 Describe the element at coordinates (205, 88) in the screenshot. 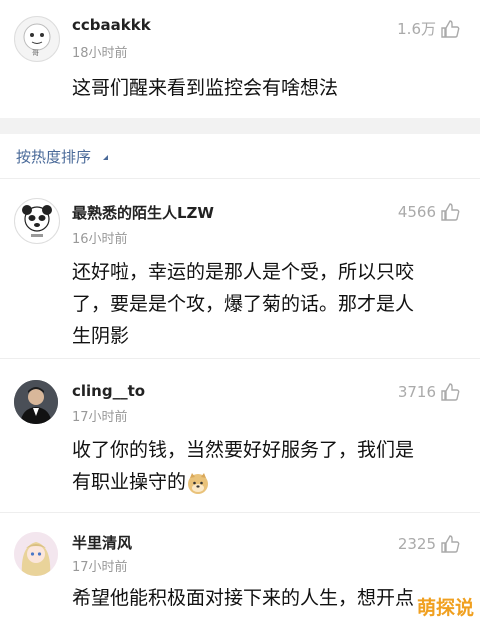

I see `post-text: 这哥们醒来看到监控会有啥想法` at that location.